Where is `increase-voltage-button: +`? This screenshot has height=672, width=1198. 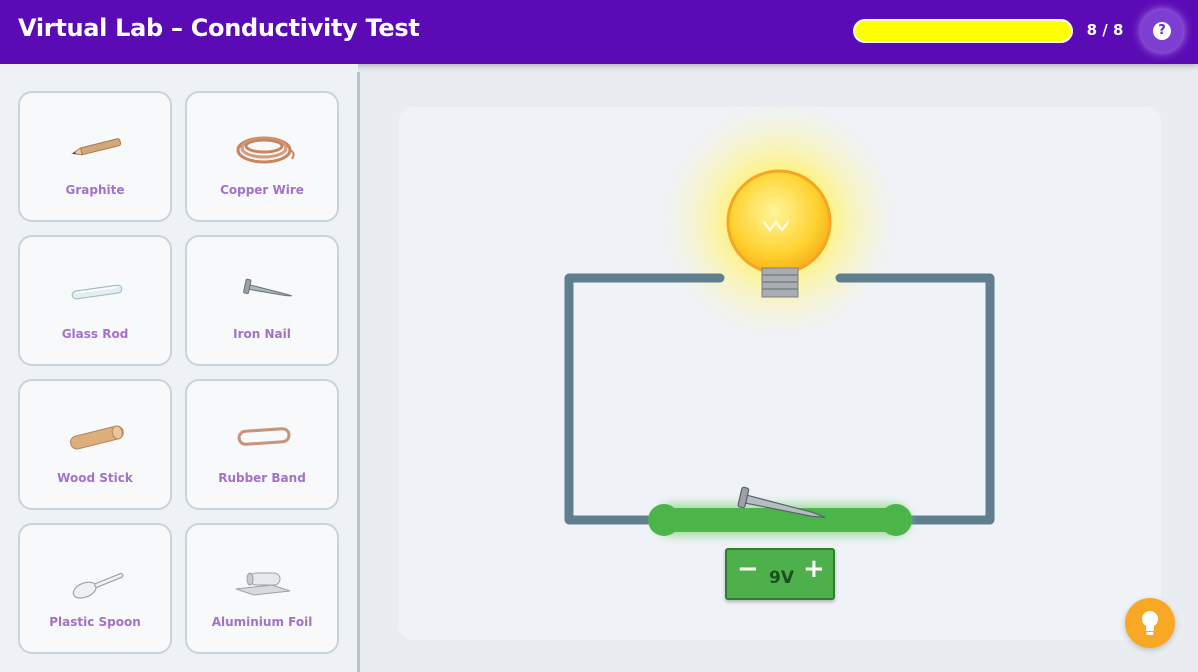 increase-voltage-button: + is located at coordinates (814, 569).